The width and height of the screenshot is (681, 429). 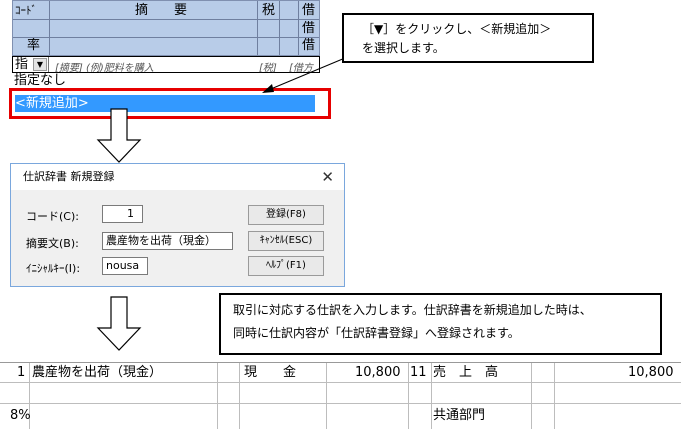 I want to click on down-arrow-icon, so click(x=119, y=135).